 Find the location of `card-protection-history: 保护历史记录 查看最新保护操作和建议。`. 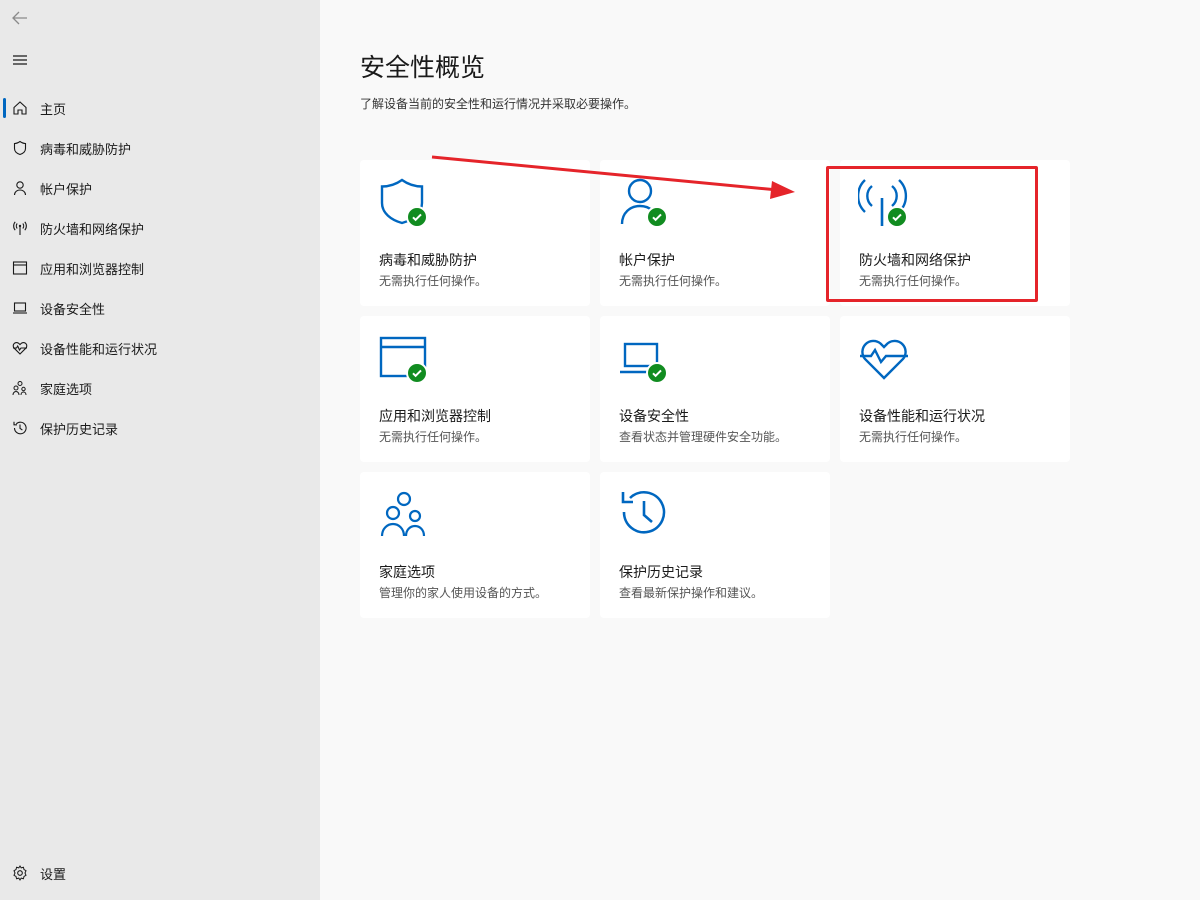

card-protection-history: 保护历史记录 查看最新保护操作和建议。 is located at coordinates (715, 545).